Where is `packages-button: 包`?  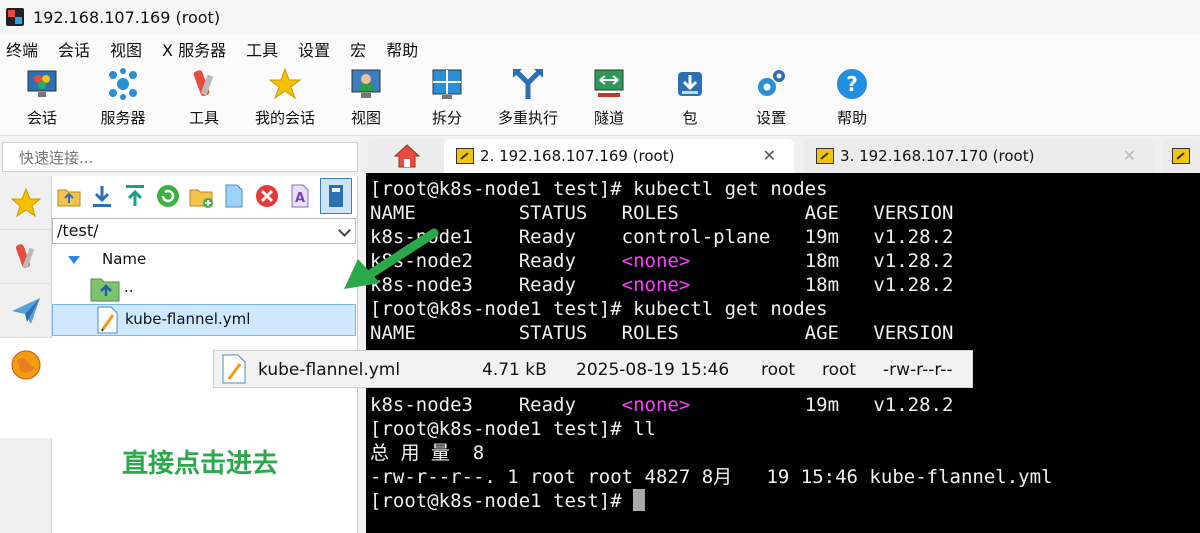
packages-button: 包 is located at coordinates (690, 100).